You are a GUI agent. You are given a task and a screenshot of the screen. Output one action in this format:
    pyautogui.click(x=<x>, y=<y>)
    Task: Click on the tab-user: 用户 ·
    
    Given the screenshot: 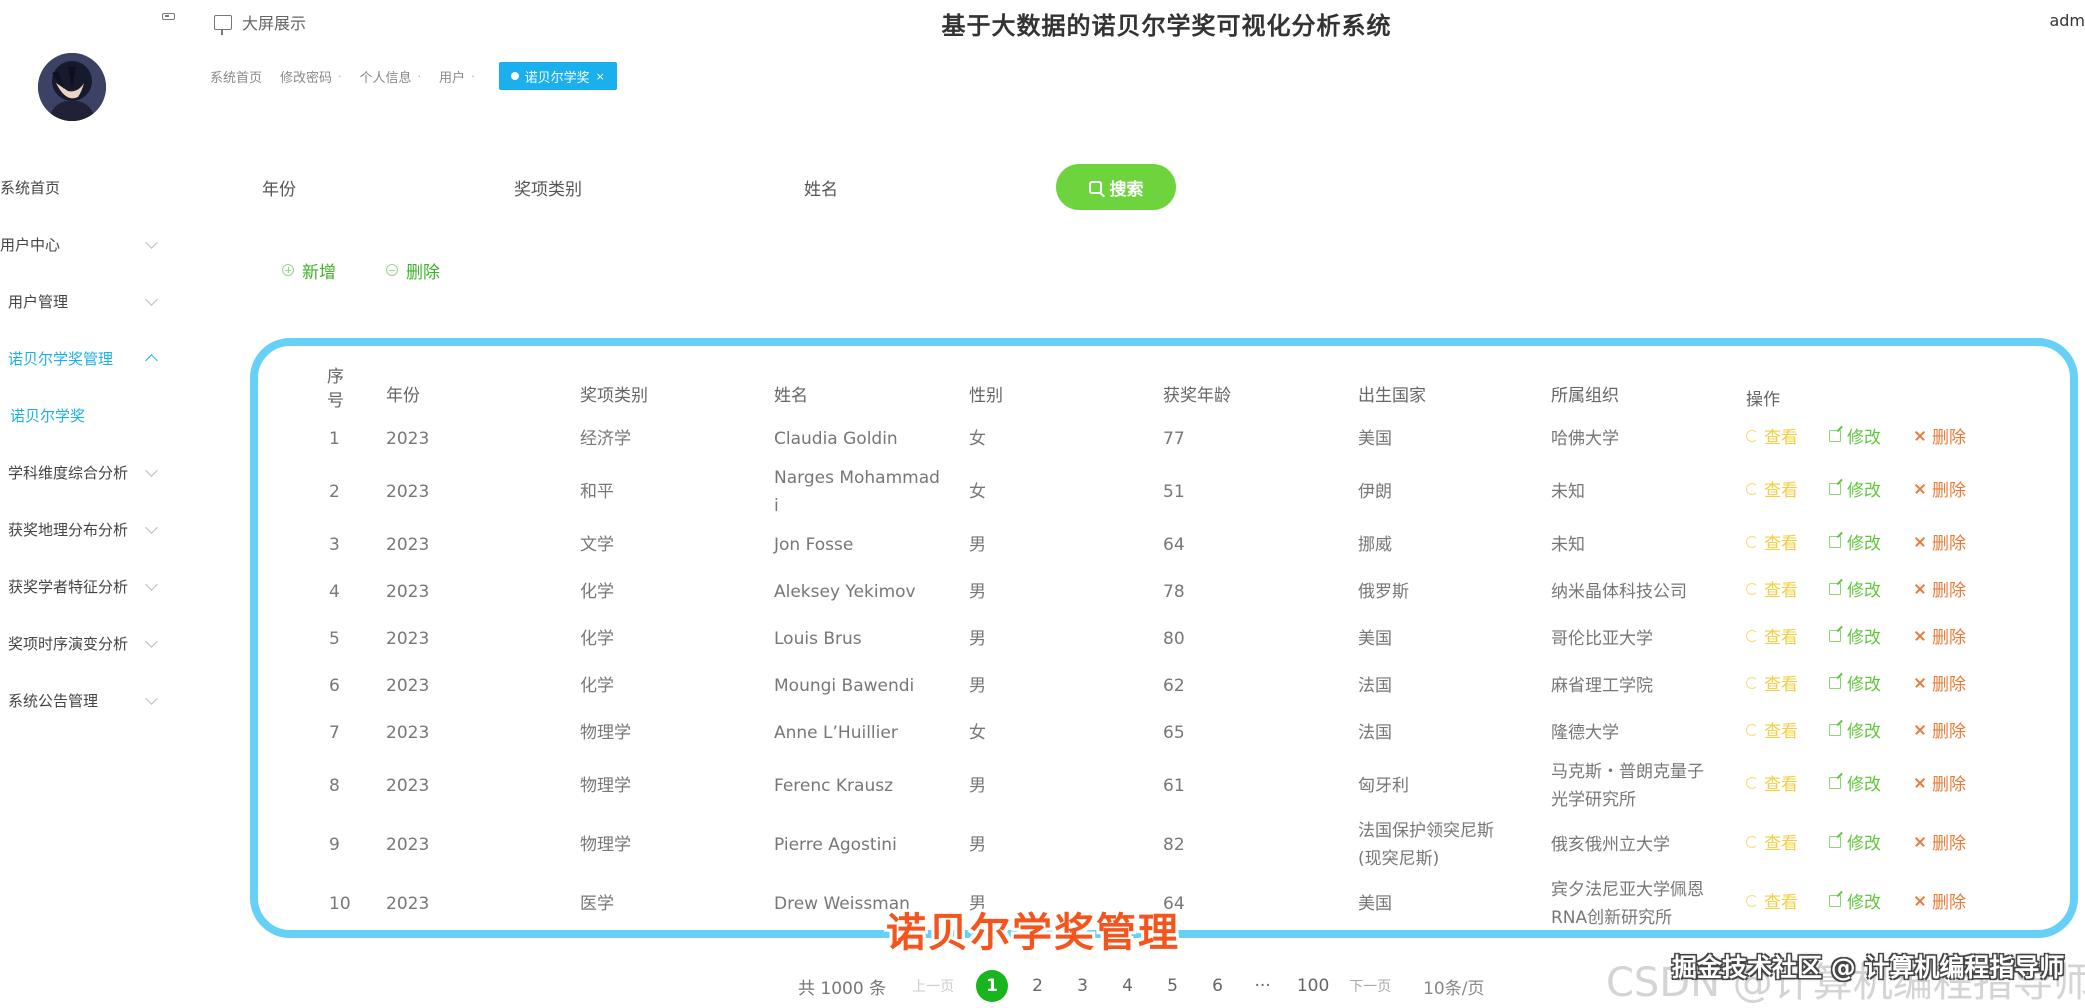 What is the action you would take?
    pyautogui.click(x=457, y=76)
    